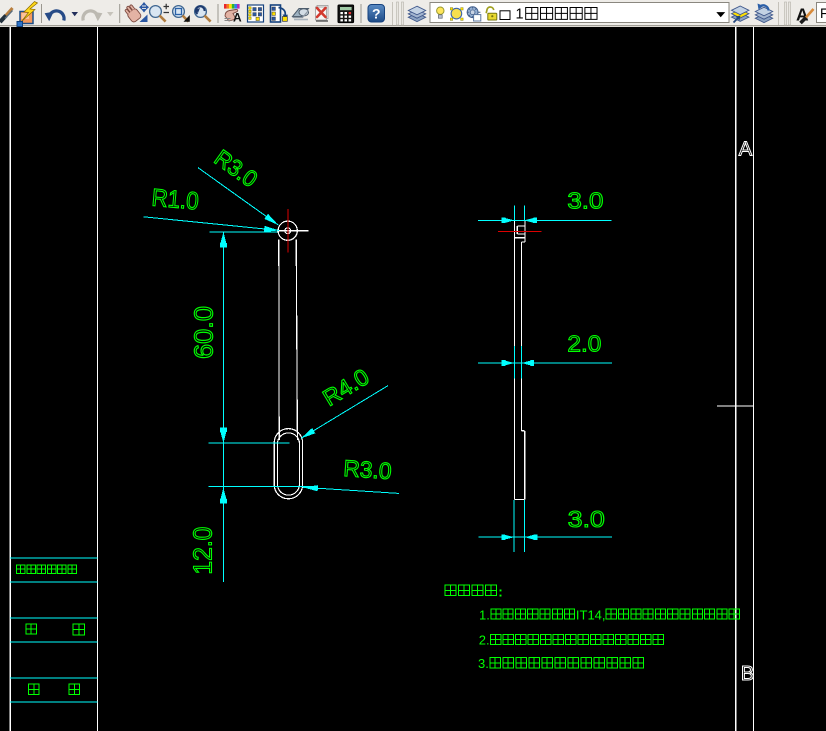 This screenshot has height=731, width=826. What do you see at coordinates (584, 343) in the screenshot?
I see `svg-text: 2.0` at bounding box center [584, 343].